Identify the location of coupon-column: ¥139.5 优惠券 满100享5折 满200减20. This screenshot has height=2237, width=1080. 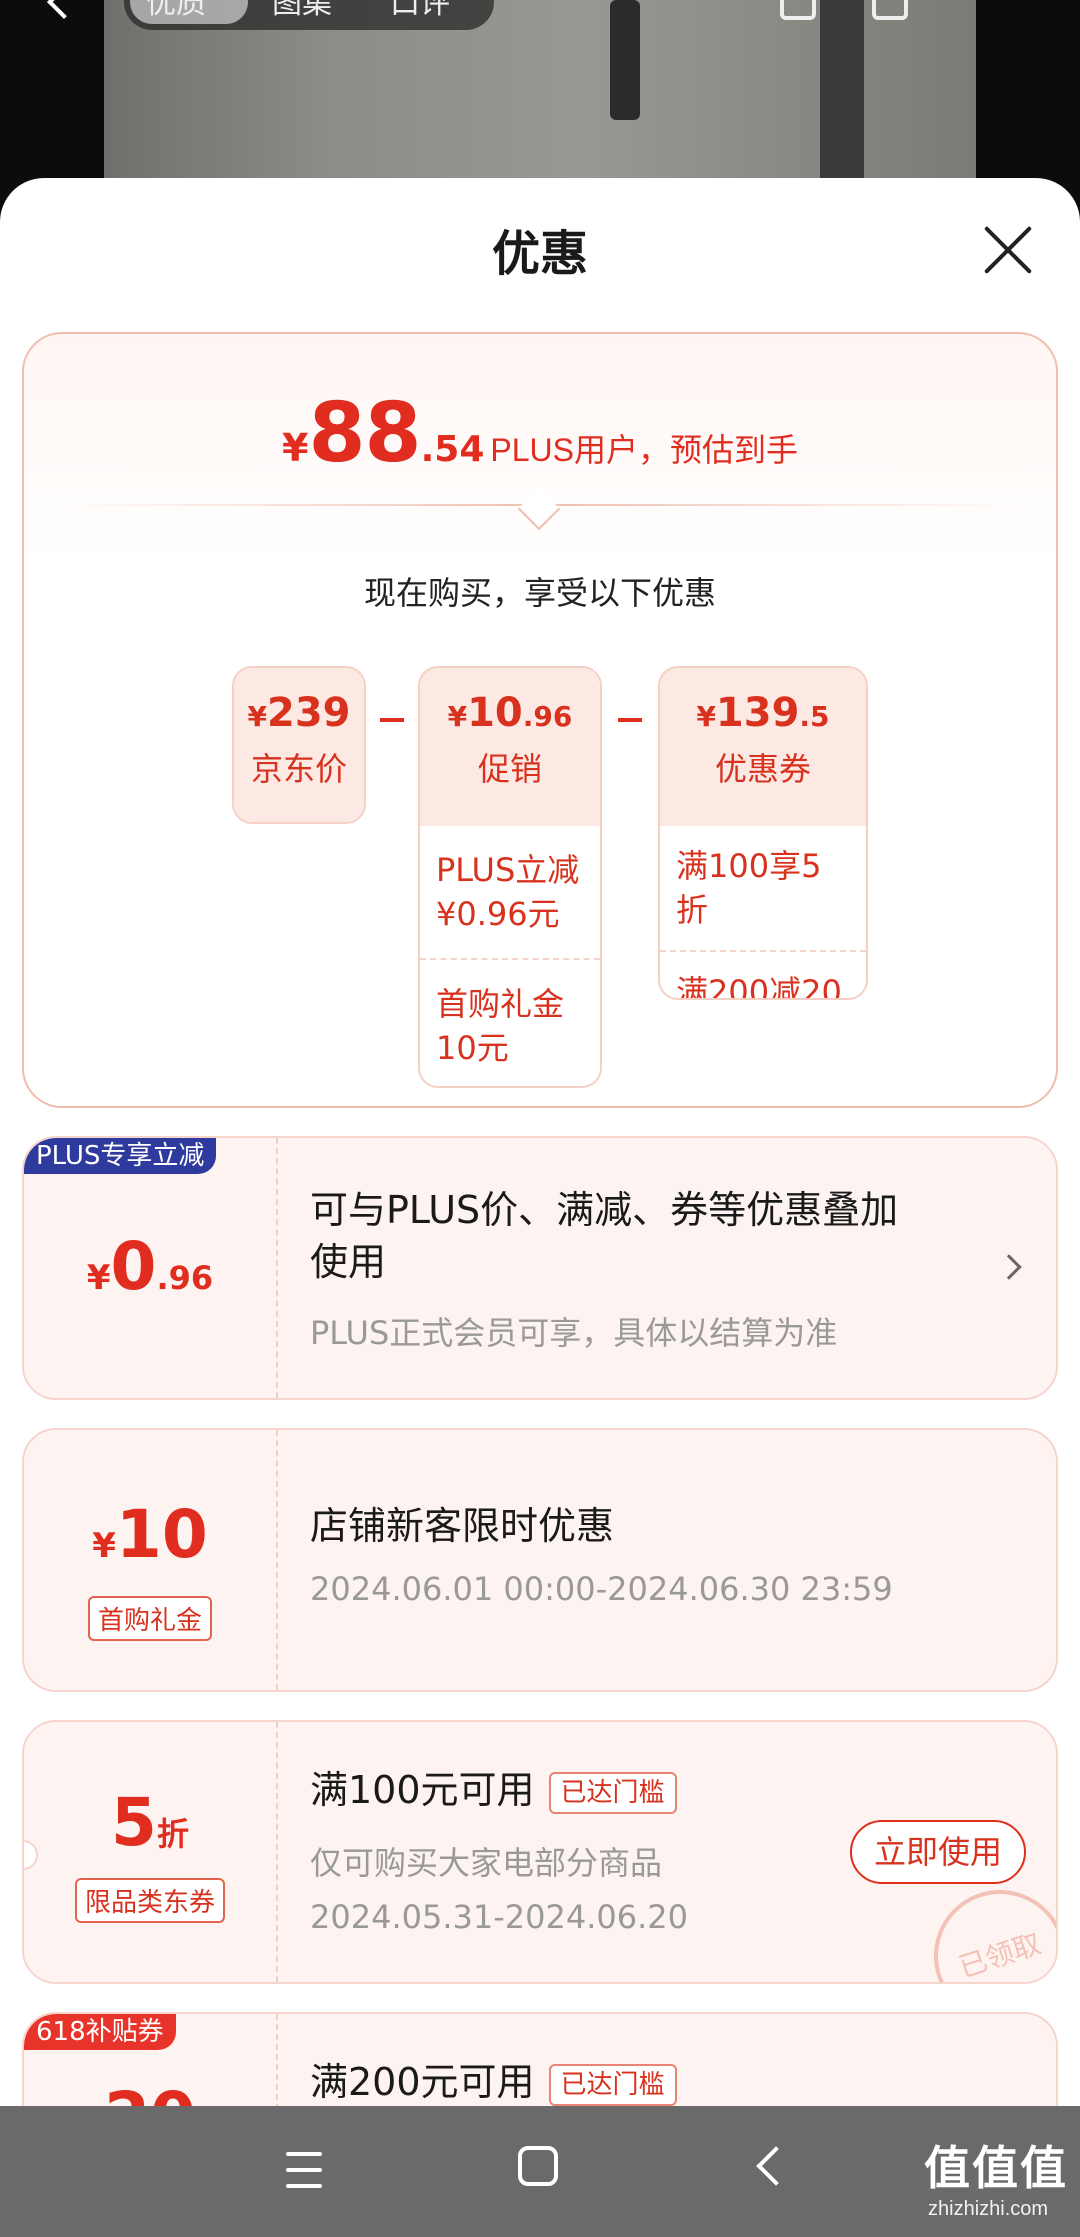
(763, 833).